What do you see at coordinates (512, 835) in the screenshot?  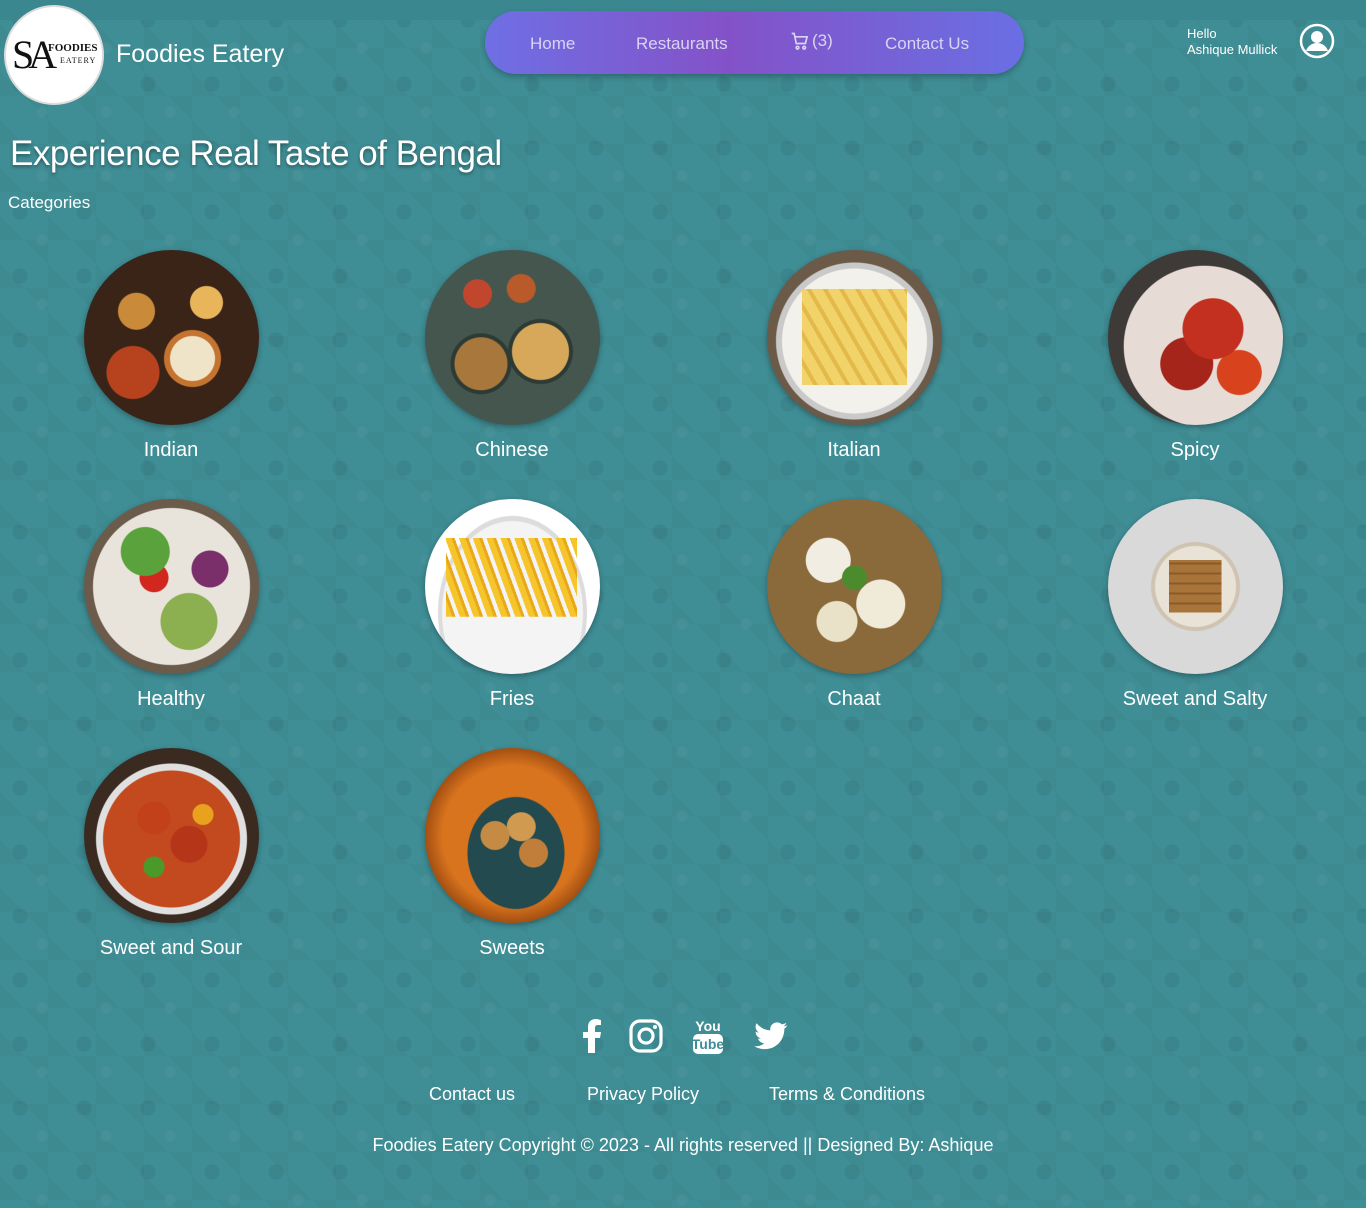 I see `sweets-image` at bounding box center [512, 835].